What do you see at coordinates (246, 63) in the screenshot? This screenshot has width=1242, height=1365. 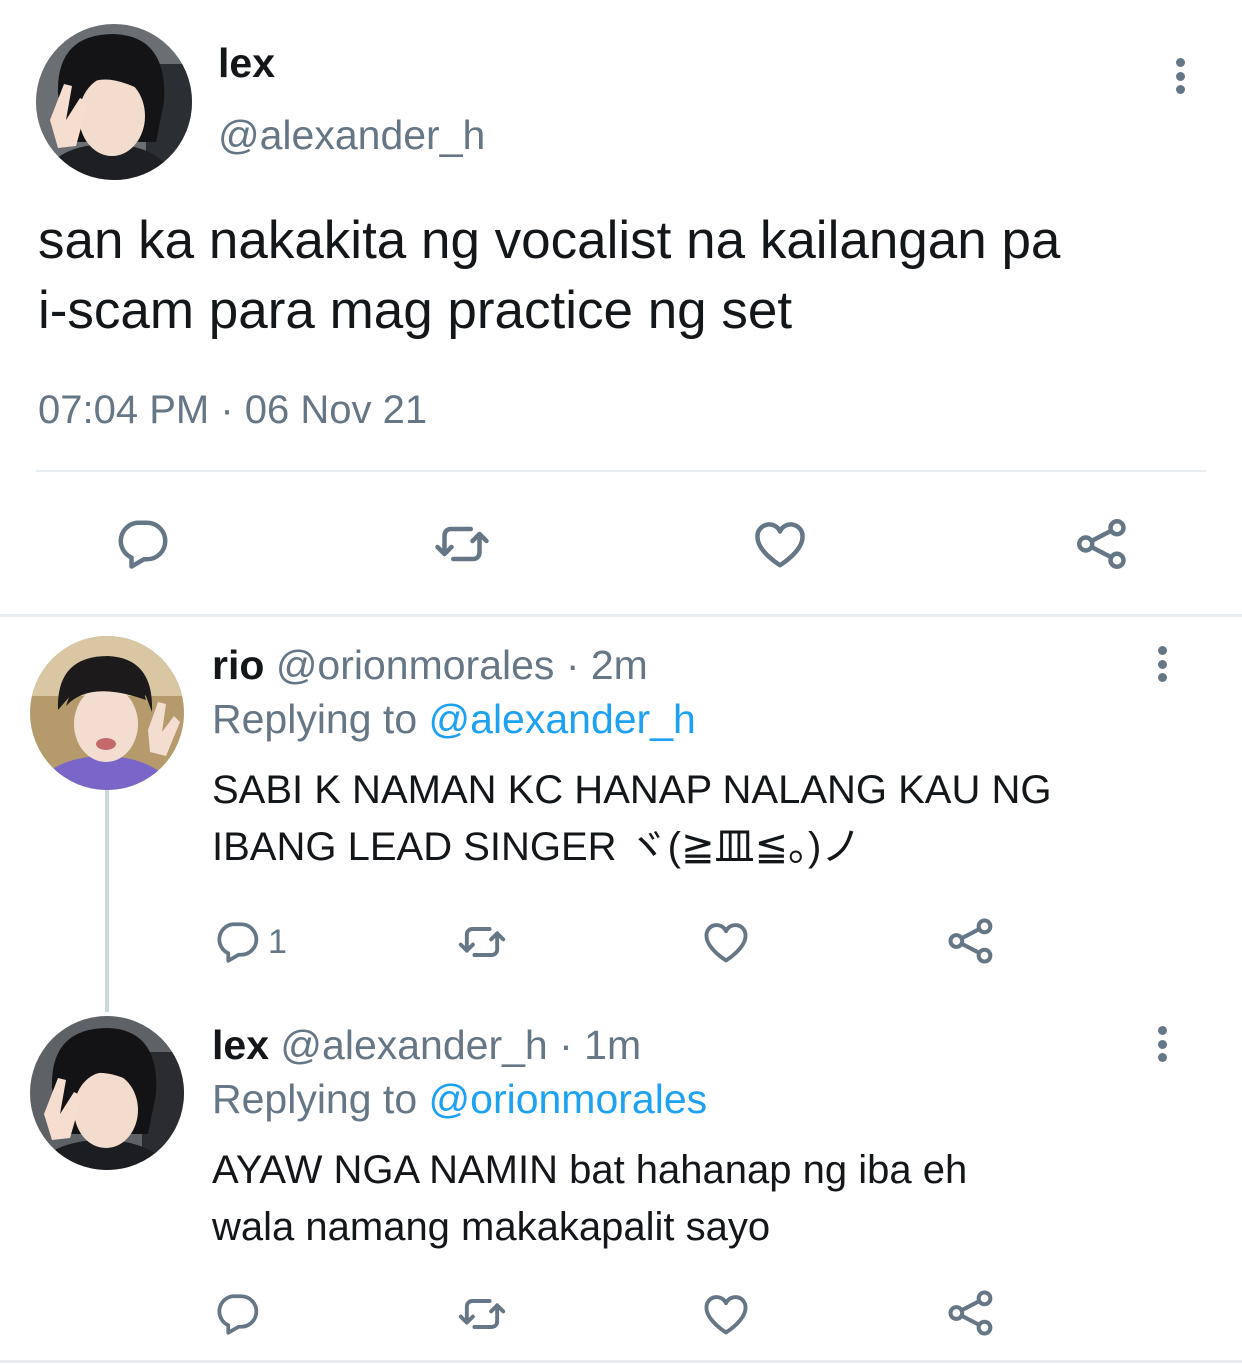 I see `main-tweet-name: lex` at bounding box center [246, 63].